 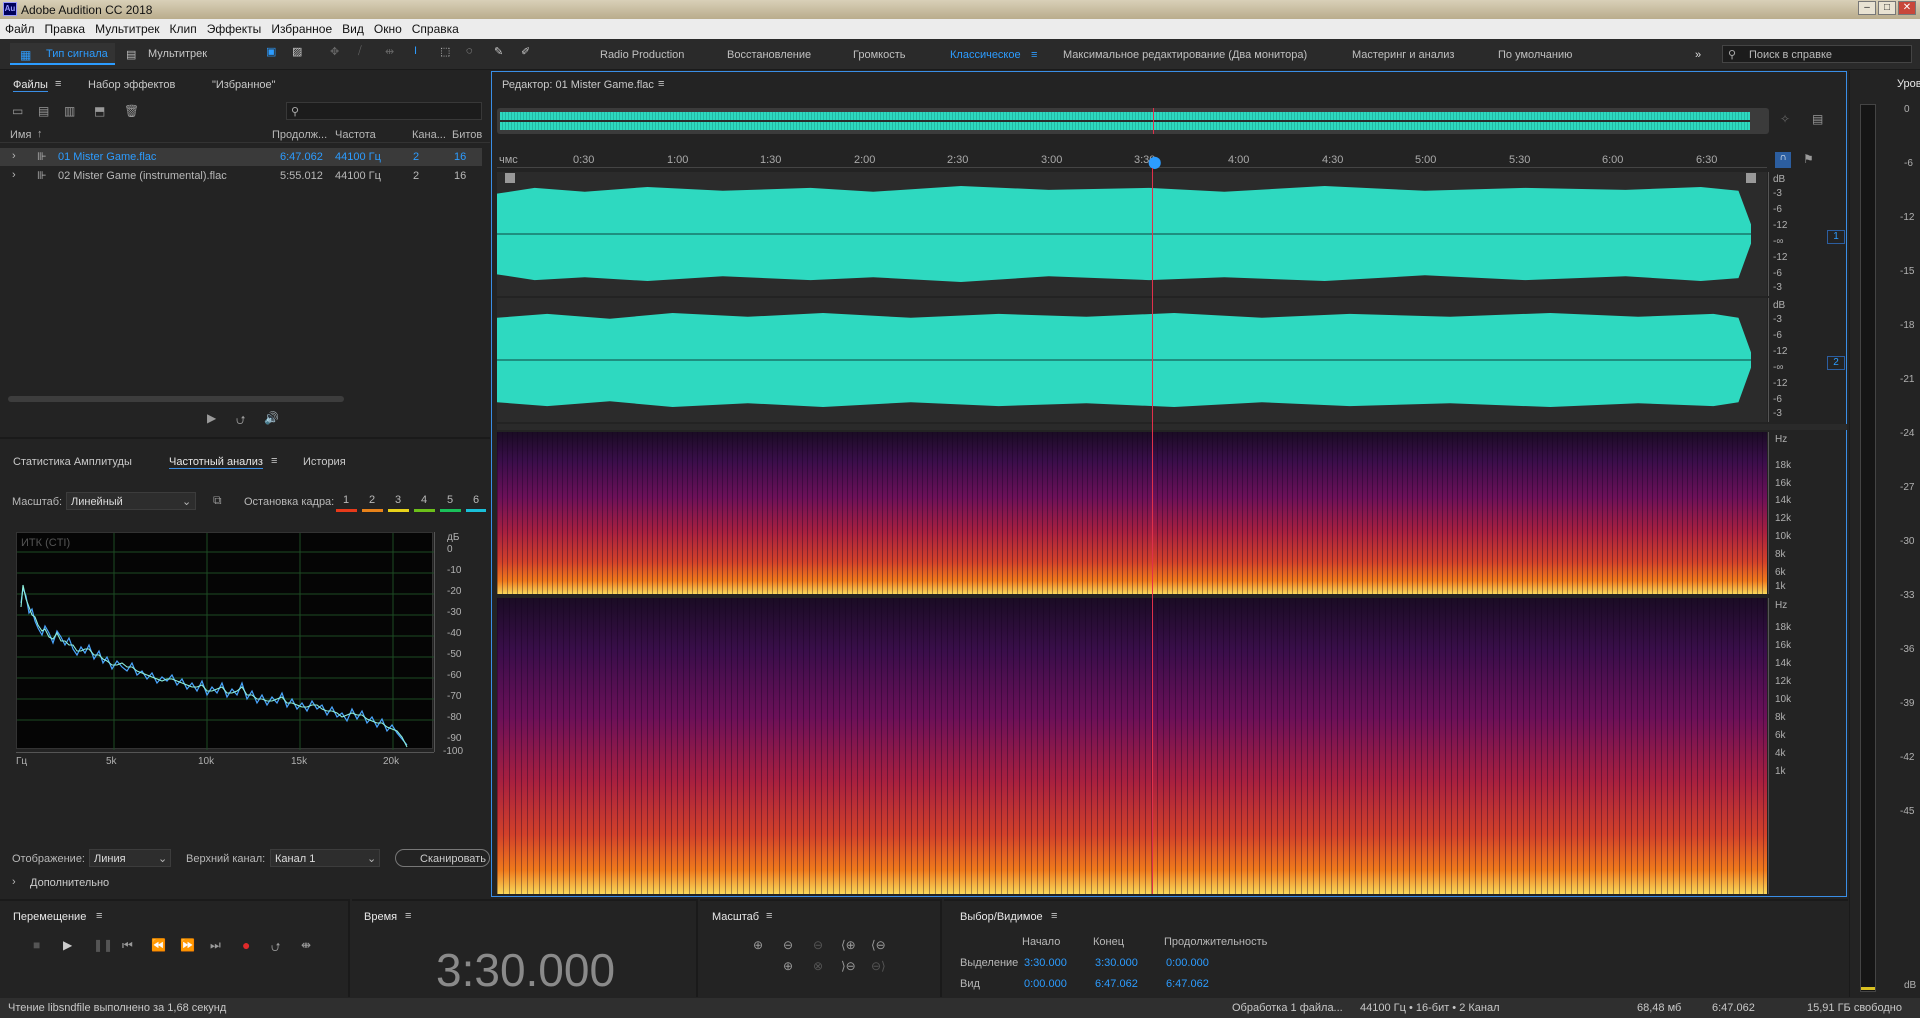 What do you see at coordinates (72, 462) in the screenshot?
I see `tab-amplitude-stats: Статистика Амплитуды` at bounding box center [72, 462].